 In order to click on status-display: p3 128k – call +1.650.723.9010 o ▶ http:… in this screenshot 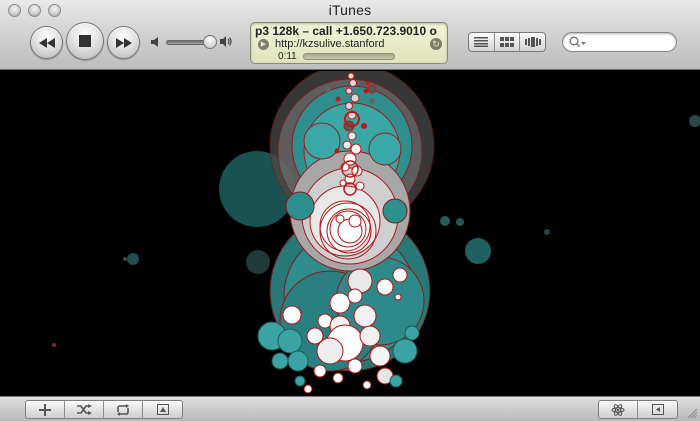, I will do `click(349, 43)`.